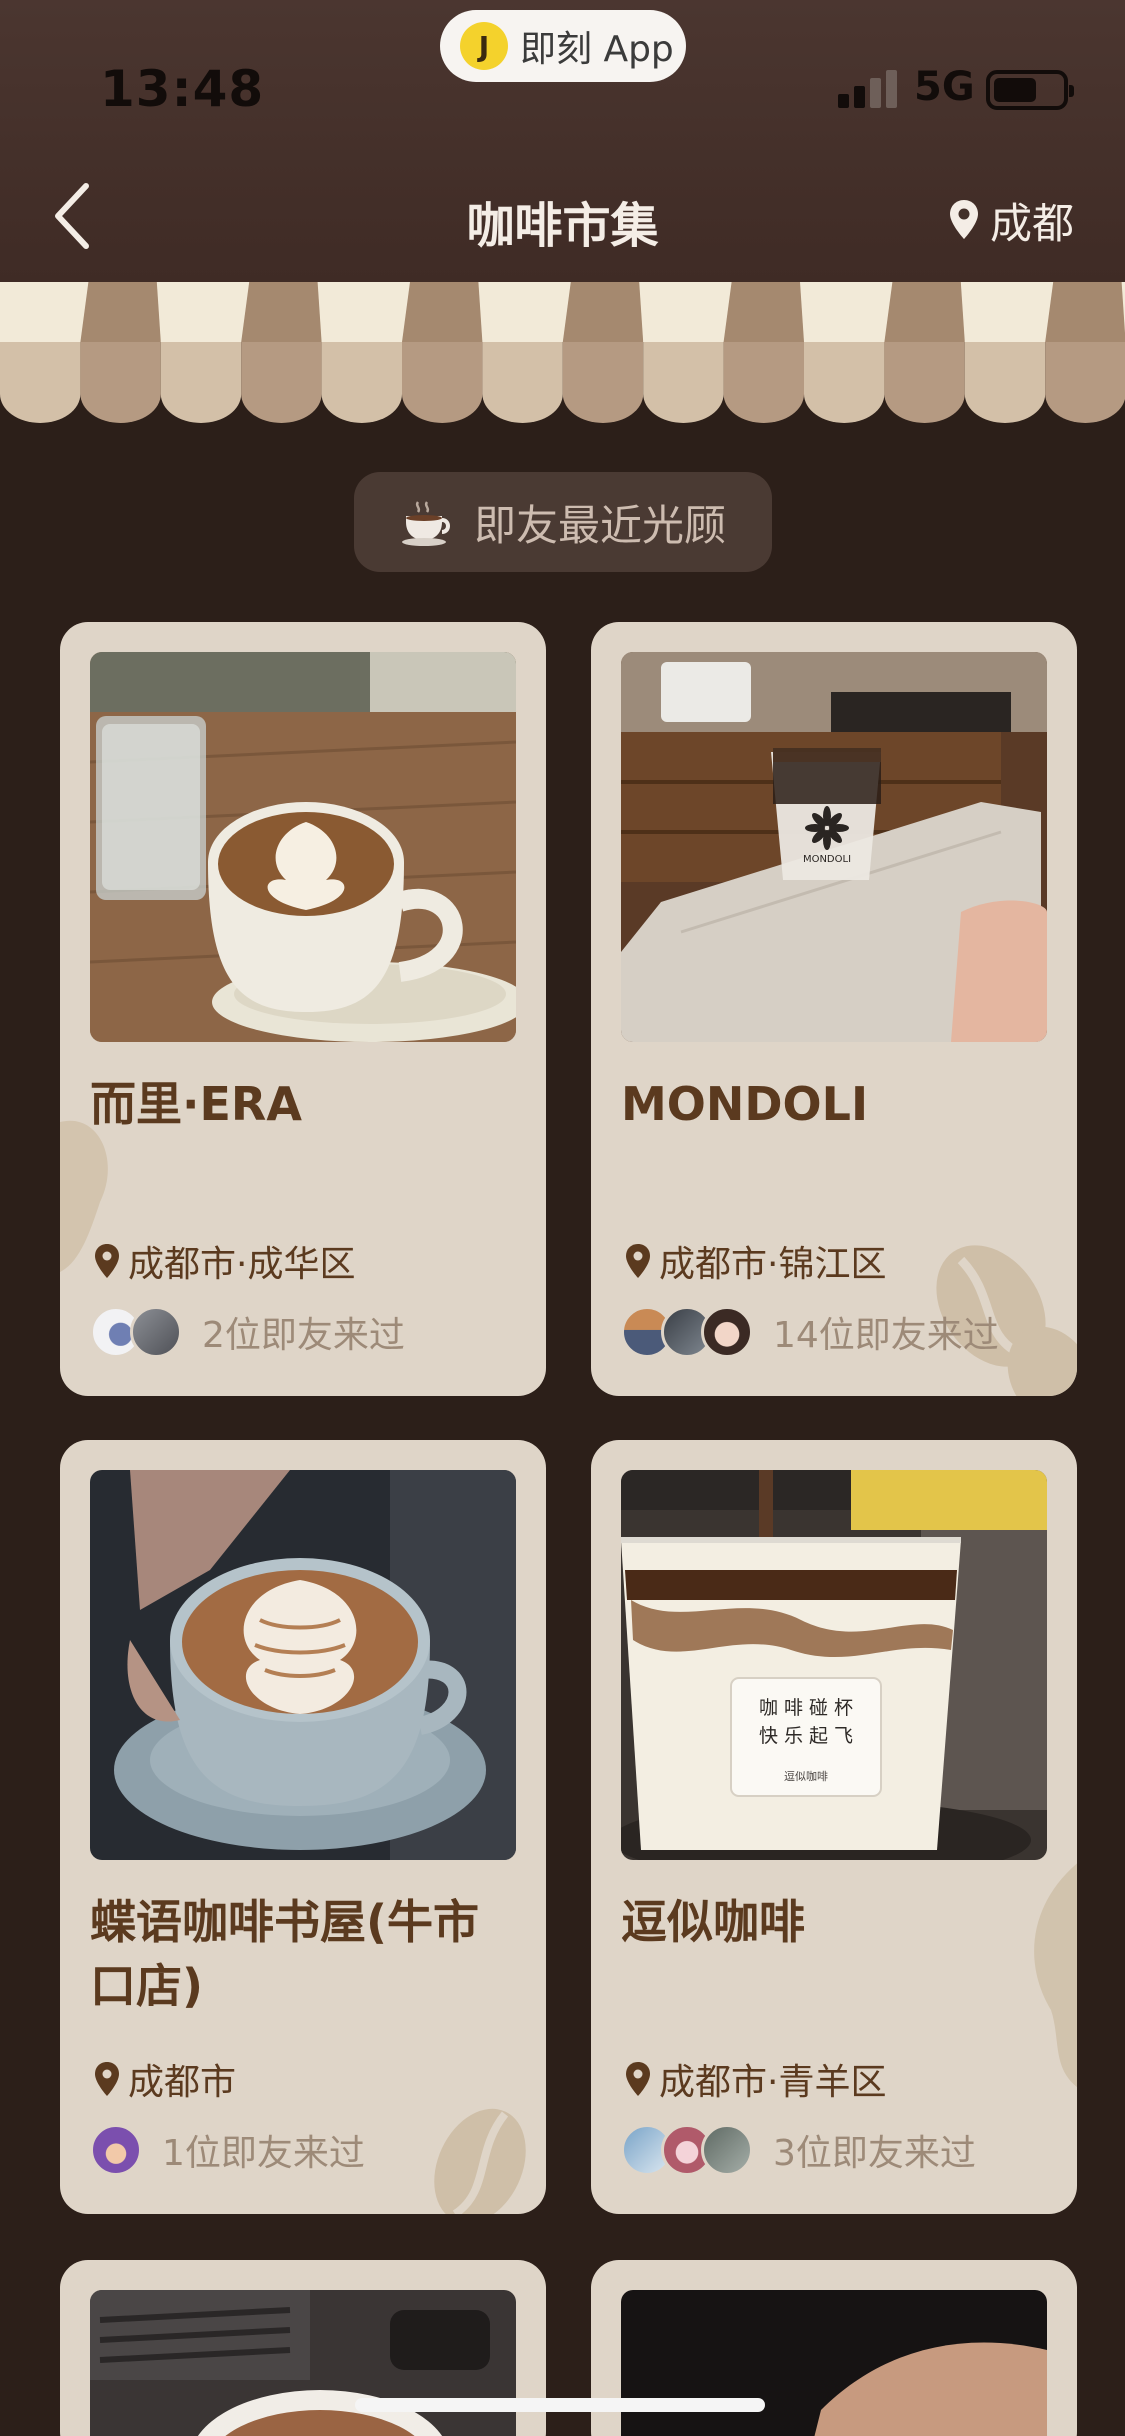 The height and width of the screenshot is (2436, 1125). What do you see at coordinates (834, 1665) in the screenshot?
I see `cafe-photo: 咖 啡 碰 杯 快 乐 起 飞 逗似咖啡` at bounding box center [834, 1665].